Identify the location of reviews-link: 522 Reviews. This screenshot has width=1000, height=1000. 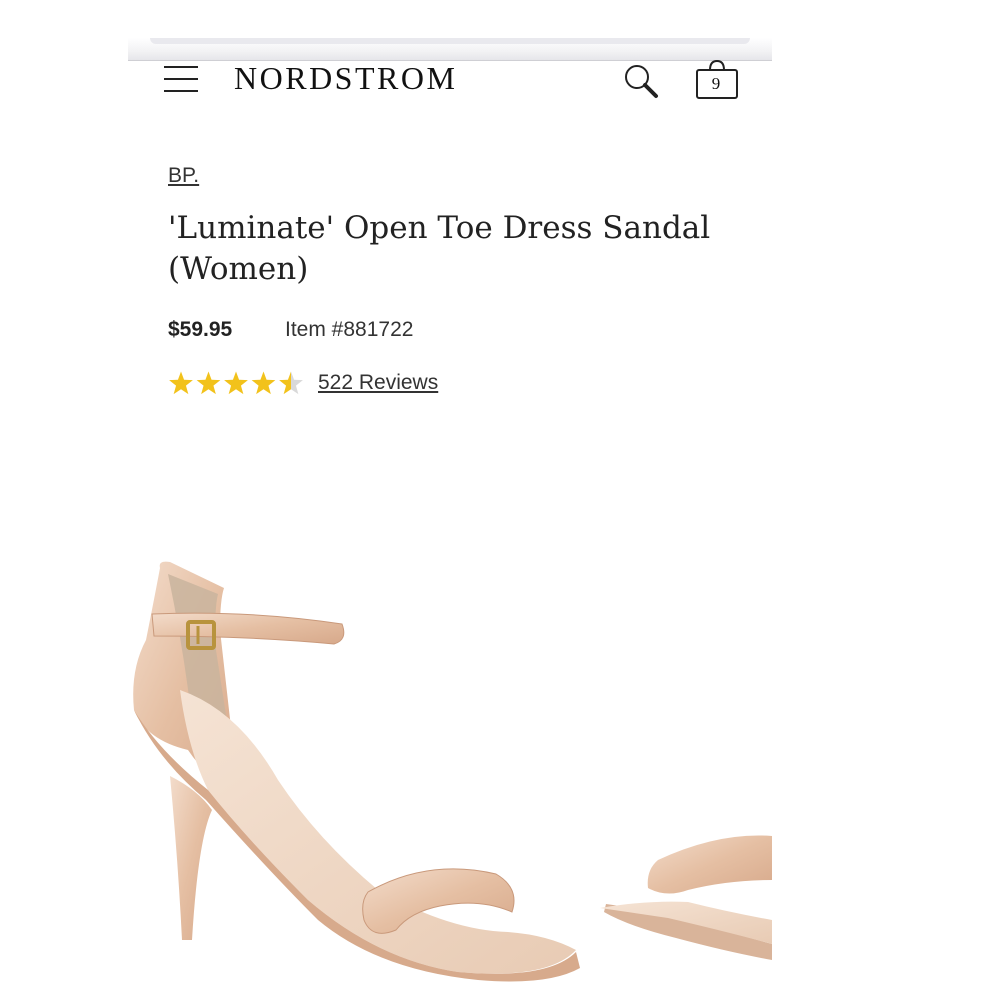
(378, 383).